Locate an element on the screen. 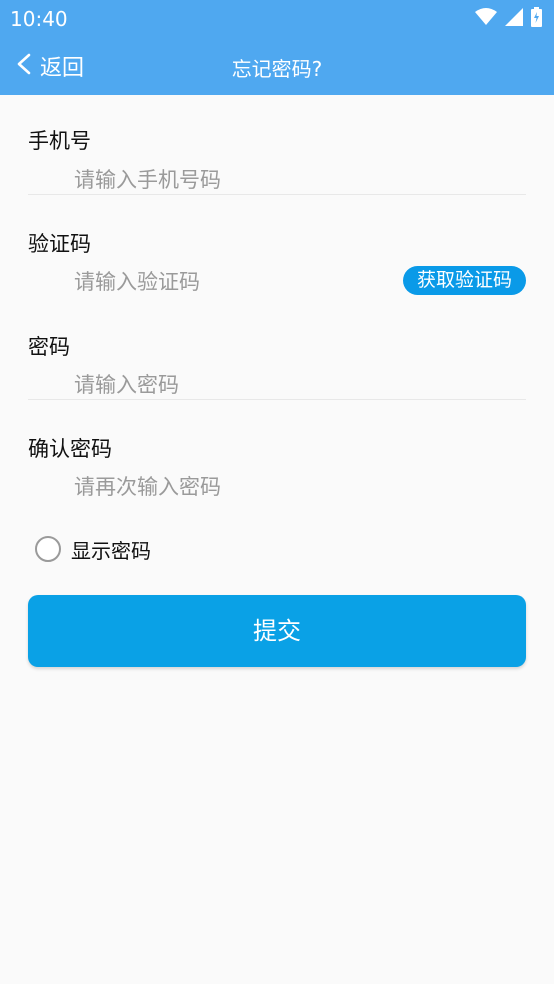 The height and width of the screenshot is (984, 554). page-title: 忘记密码? is located at coordinates (277, 69).